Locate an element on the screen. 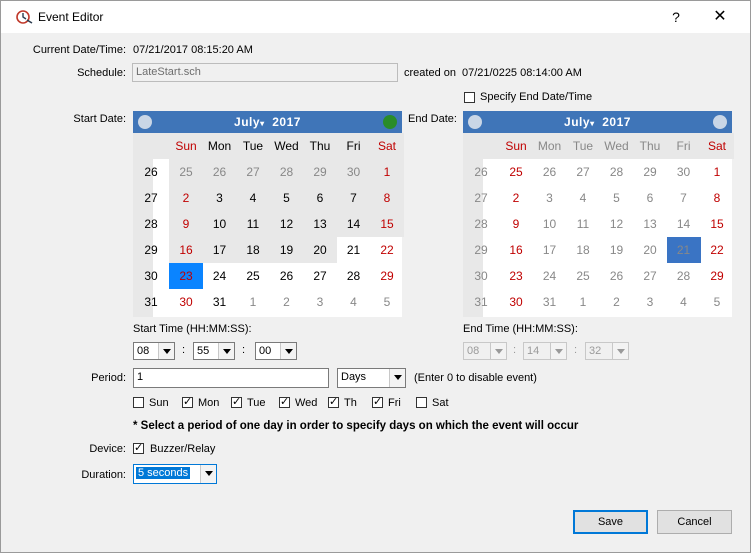  next-month-icon is located at coordinates (390, 122).